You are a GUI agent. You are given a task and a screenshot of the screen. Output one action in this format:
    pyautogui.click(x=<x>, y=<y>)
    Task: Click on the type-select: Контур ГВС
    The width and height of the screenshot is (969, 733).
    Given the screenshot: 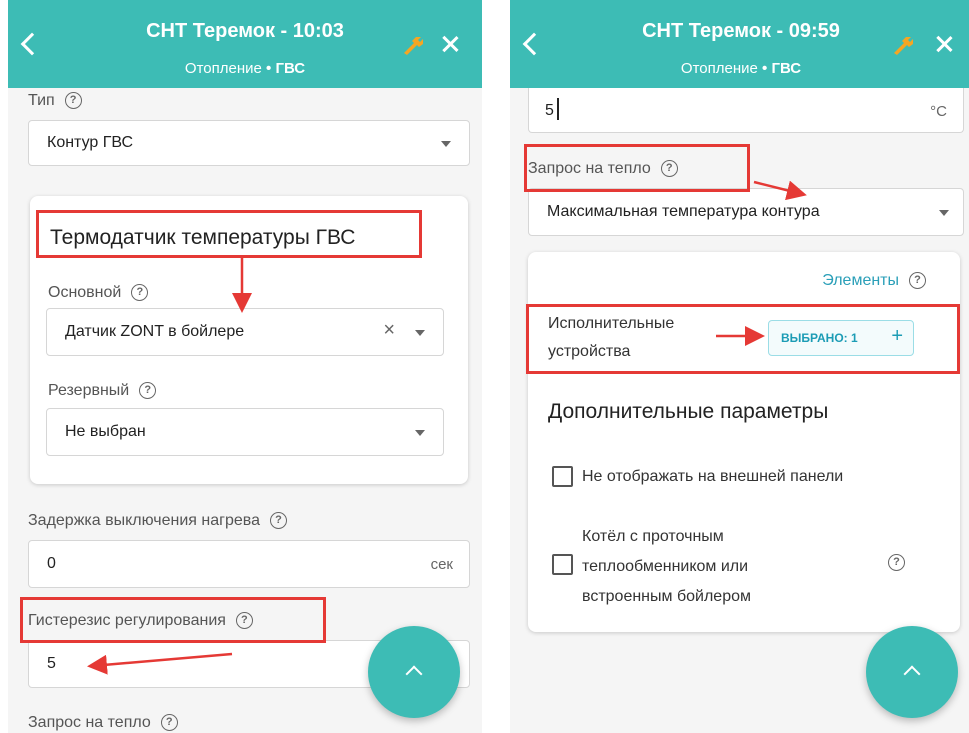 What is the action you would take?
    pyautogui.click(x=249, y=143)
    